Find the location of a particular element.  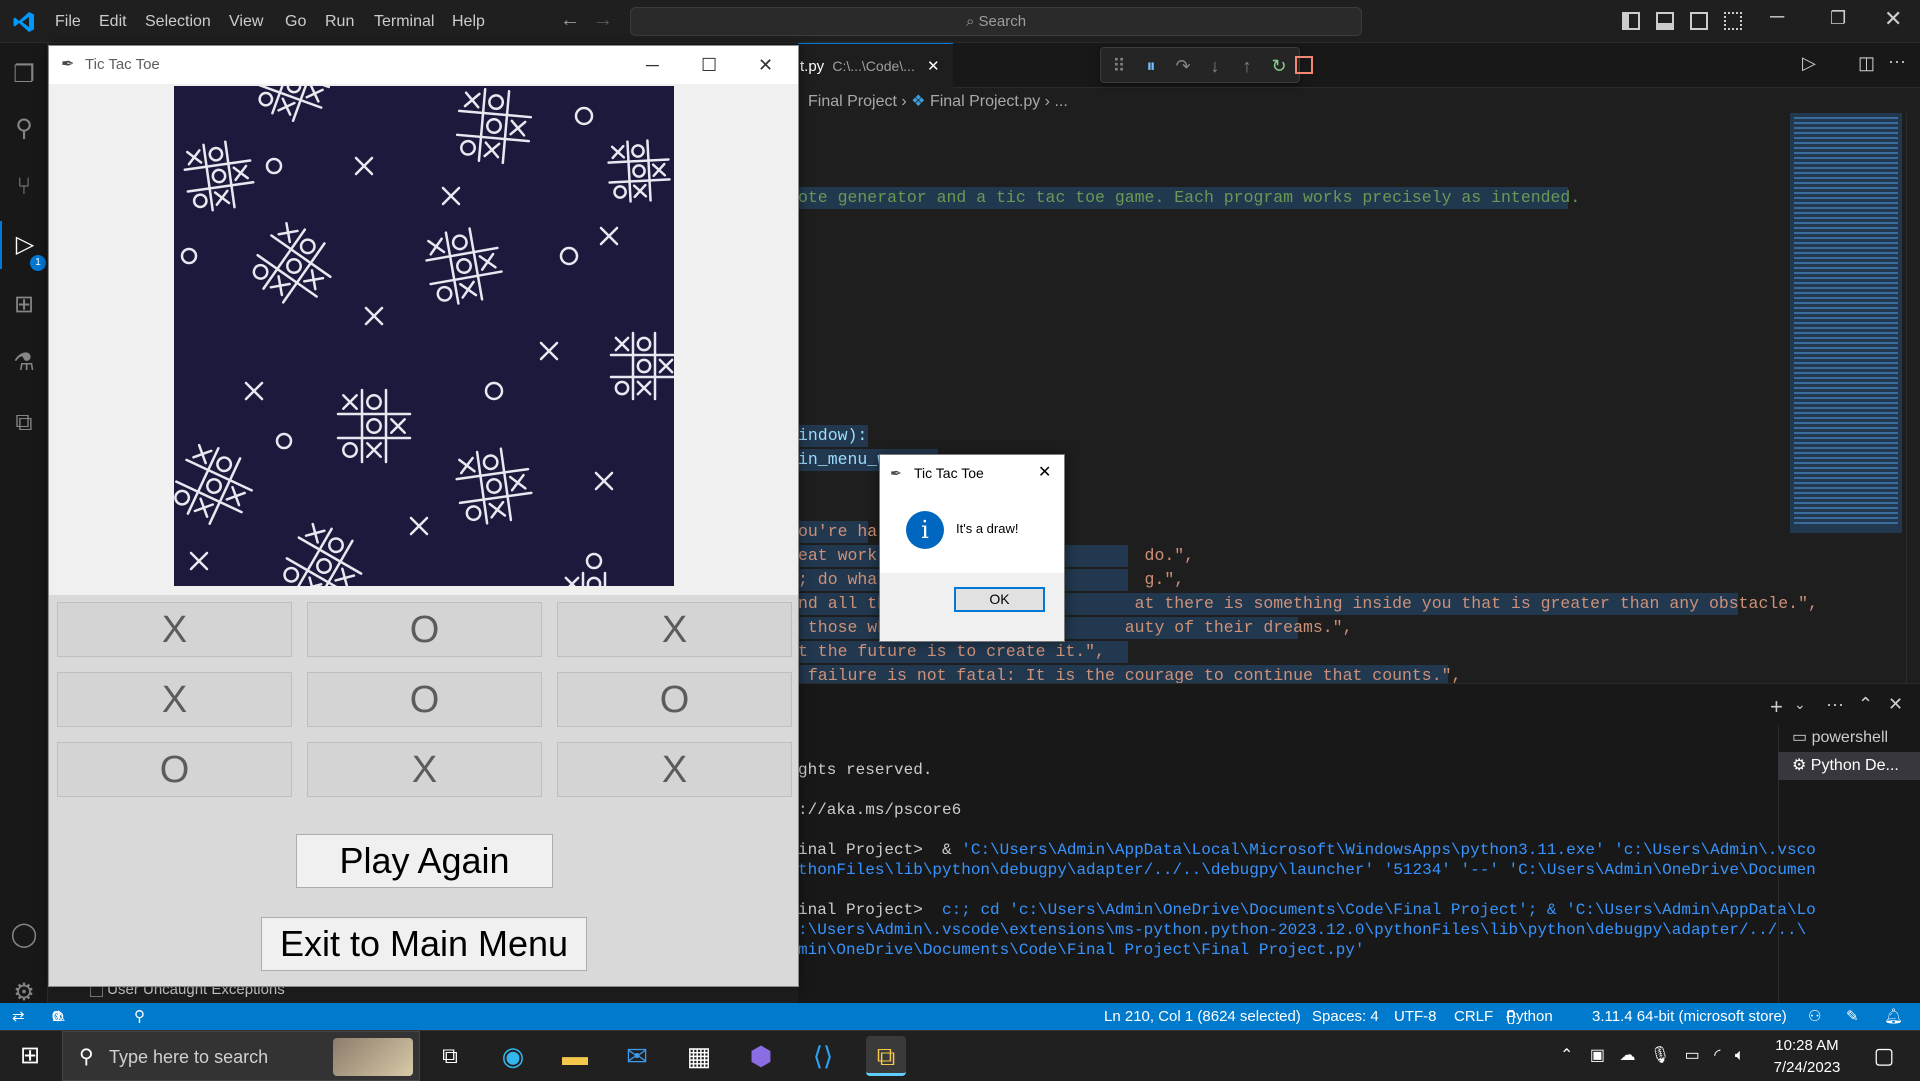

menu-item-run: Run is located at coordinates (339, 21).